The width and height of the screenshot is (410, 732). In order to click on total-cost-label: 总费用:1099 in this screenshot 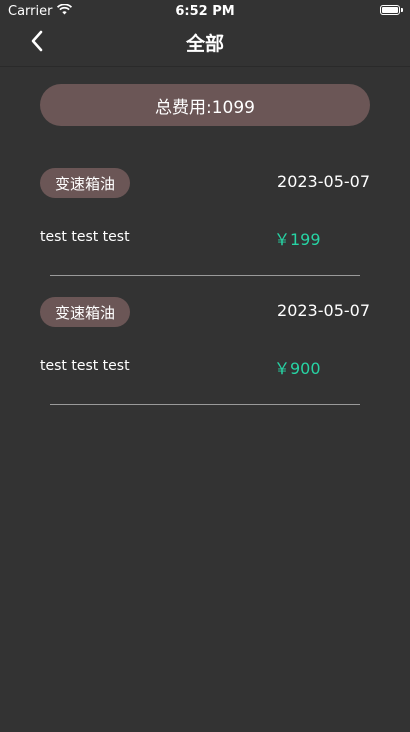, I will do `click(205, 107)`.